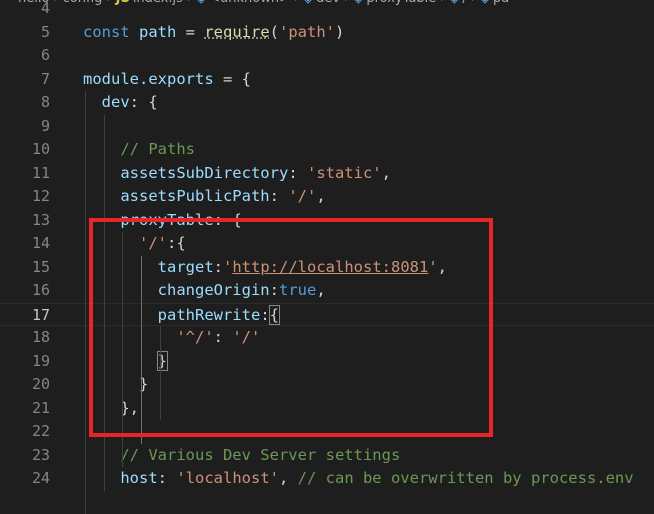  What do you see at coordinates (139, 478) in the screenshot?
I see `code-token: host` at bounding box center [139, 478].